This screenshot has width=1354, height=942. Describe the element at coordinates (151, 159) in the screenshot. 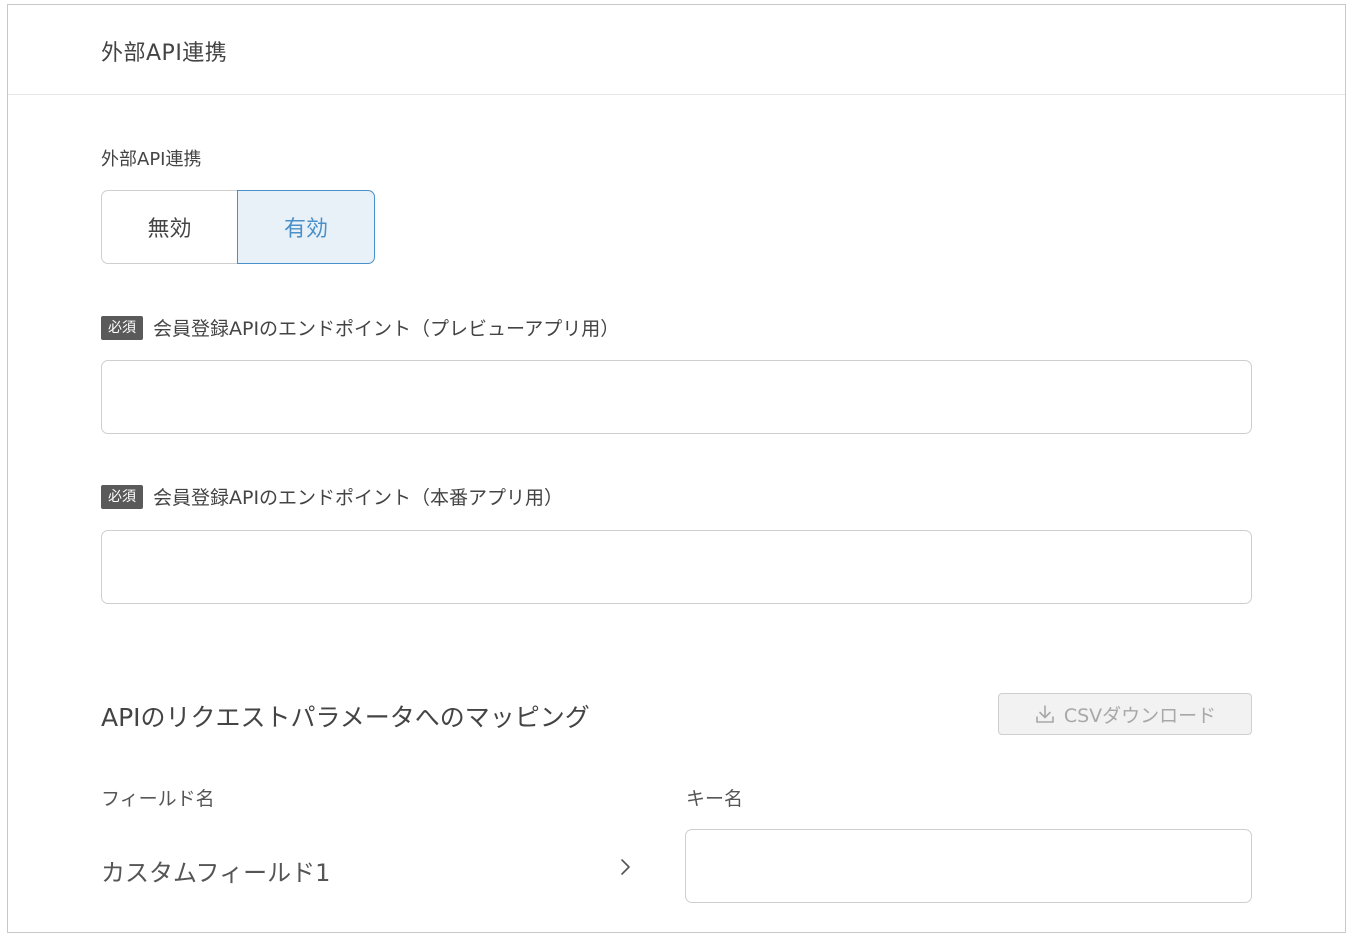

I see `api-integration-label: 外部API連携` at that location.